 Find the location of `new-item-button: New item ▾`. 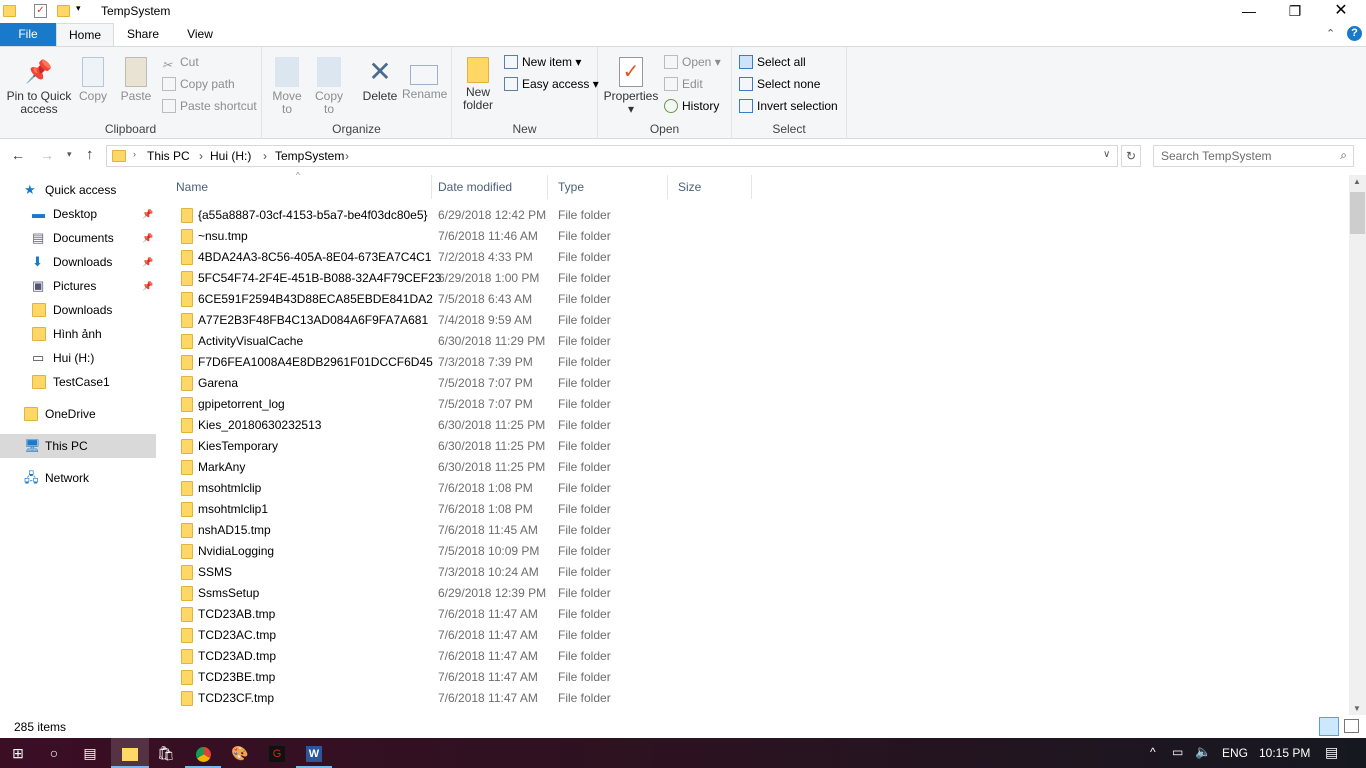

new-item-button: New item ▾ is located at coordinates (542, 62).